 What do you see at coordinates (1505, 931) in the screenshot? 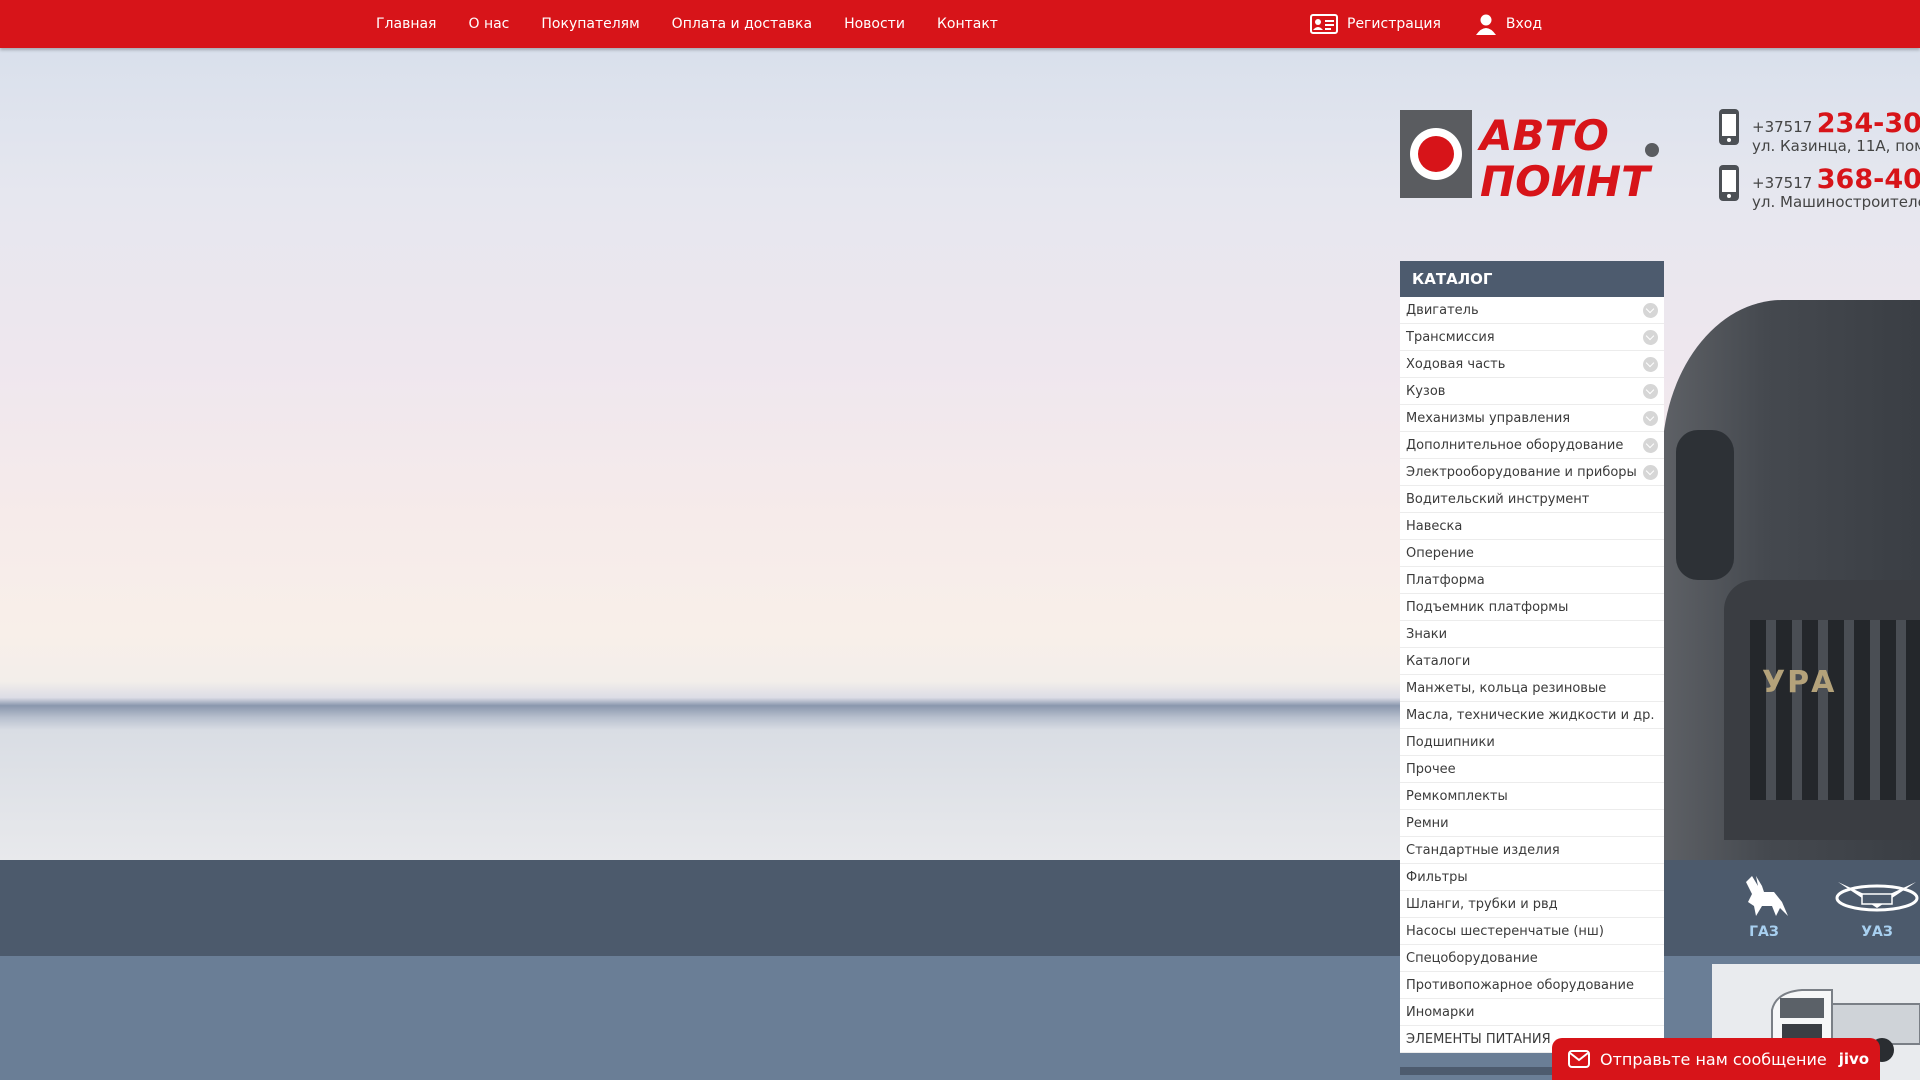
I see `catalog-item-label: Насосы шестеренчатые (нш)` at bounding box center [1505, 931].